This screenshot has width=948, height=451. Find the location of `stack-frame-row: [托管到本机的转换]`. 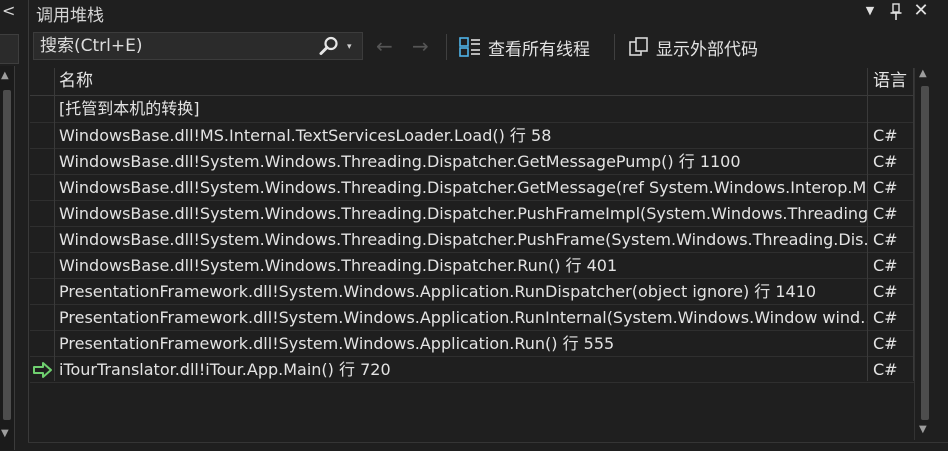

stack-frame-row: [托管到本机的转换] is located at coordinates (472, 109).